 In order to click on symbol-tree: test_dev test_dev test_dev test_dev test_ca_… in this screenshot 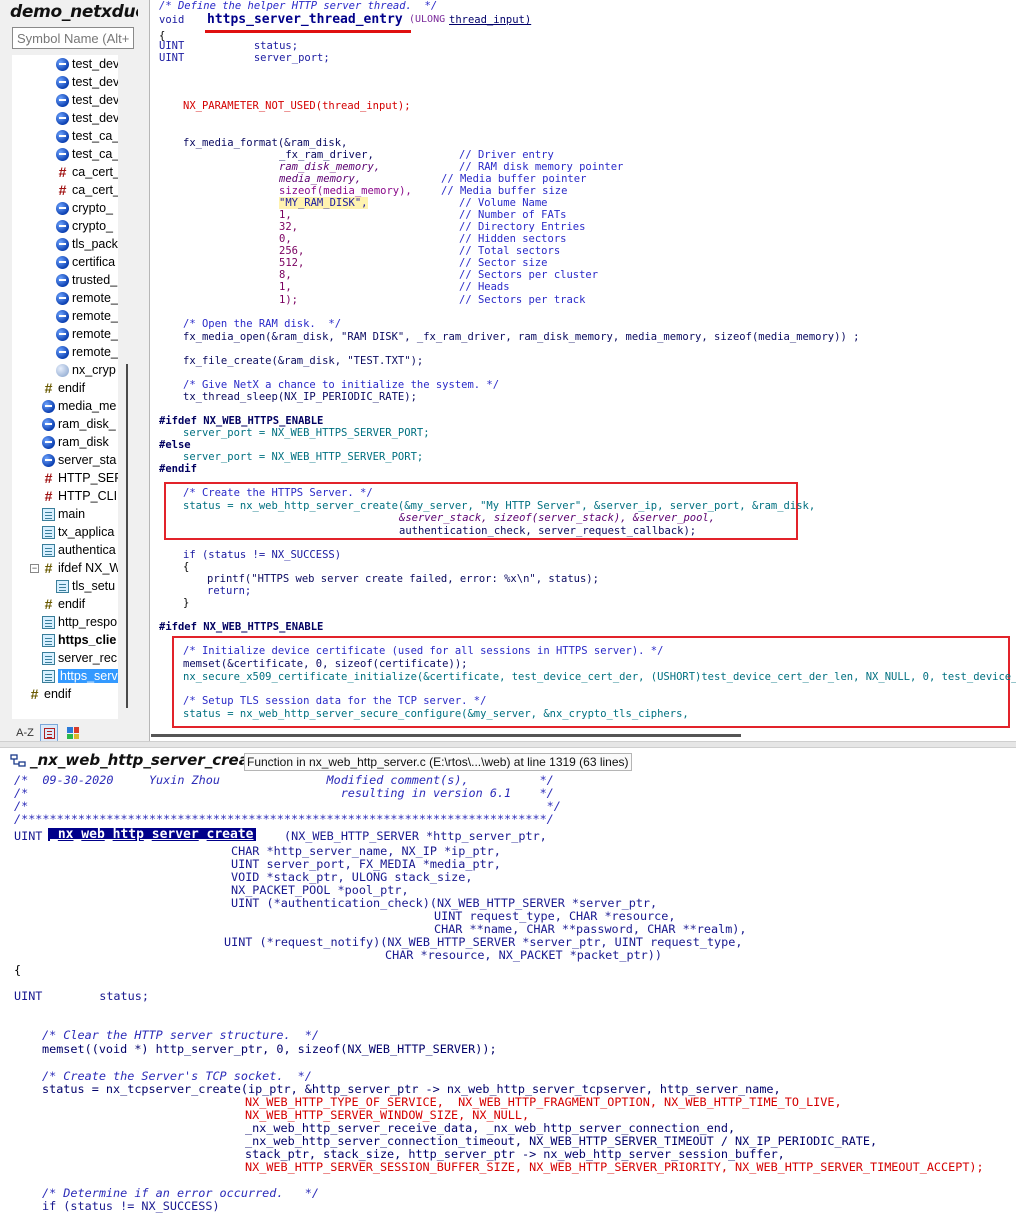, I will do `click(65, 387)`.